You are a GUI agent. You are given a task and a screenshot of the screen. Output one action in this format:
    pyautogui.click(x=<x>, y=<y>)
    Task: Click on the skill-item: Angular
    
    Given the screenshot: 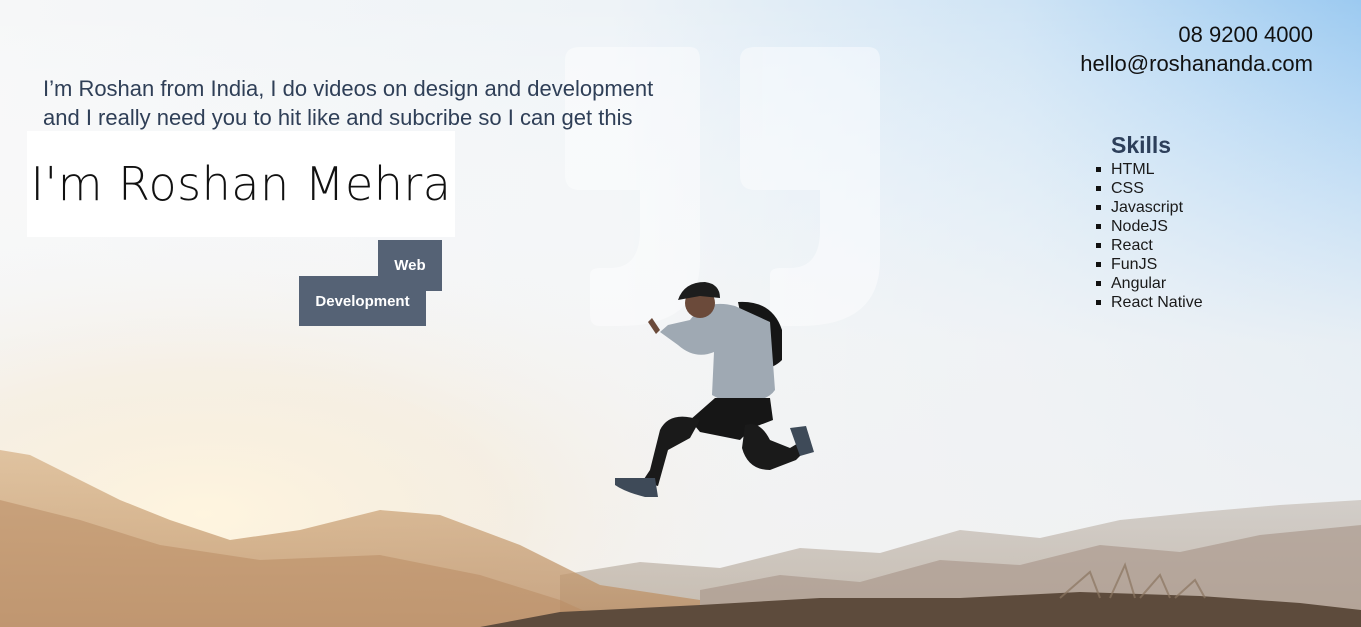 What is the action you would take?
    pyautogui.click(x=1149, y=283)
    